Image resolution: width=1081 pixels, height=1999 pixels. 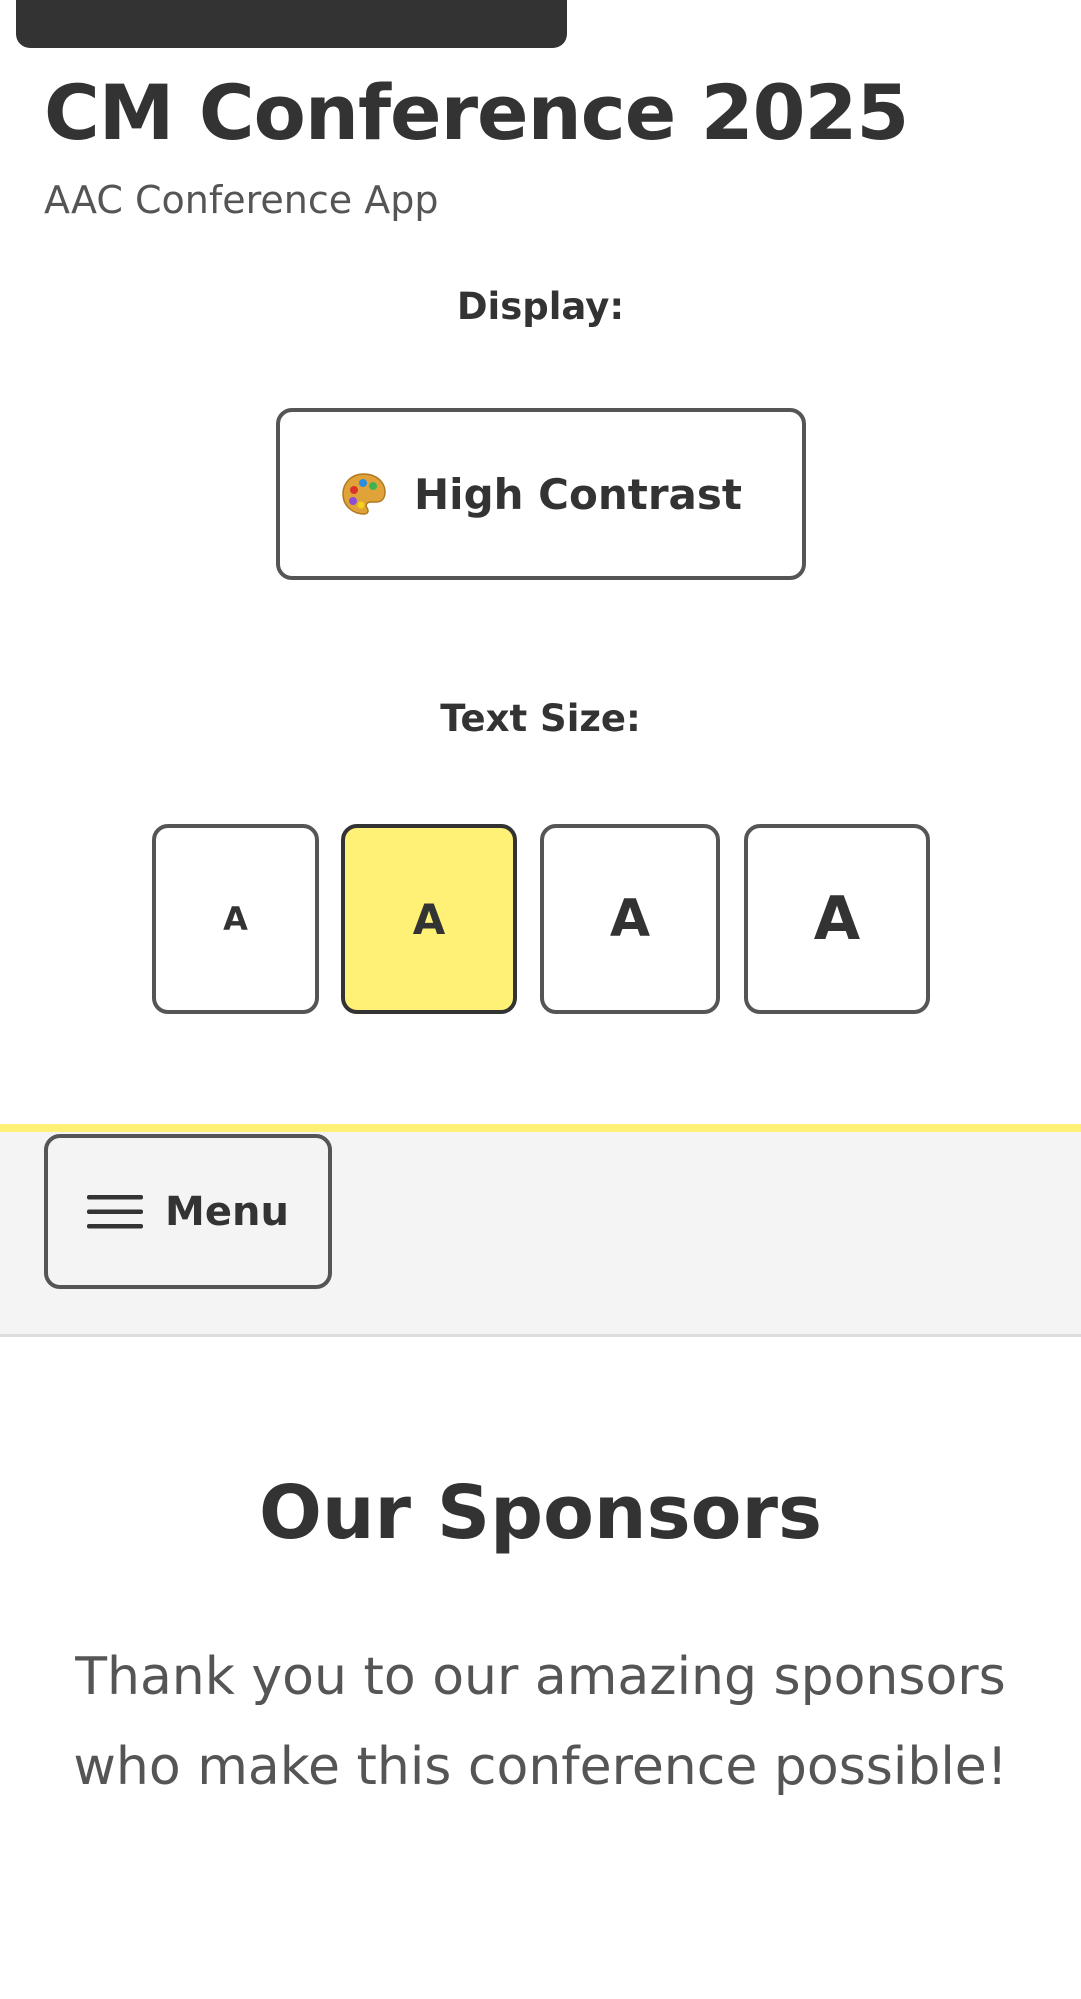 I want to click on palette-icon, so click(x=364, y=494).